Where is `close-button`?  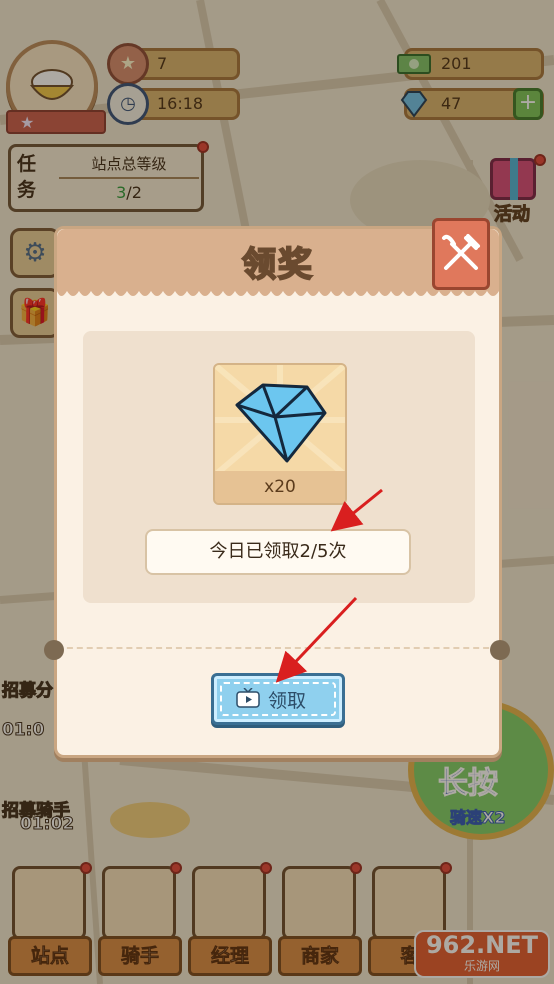 close-button is located at coordinates (463, 257).